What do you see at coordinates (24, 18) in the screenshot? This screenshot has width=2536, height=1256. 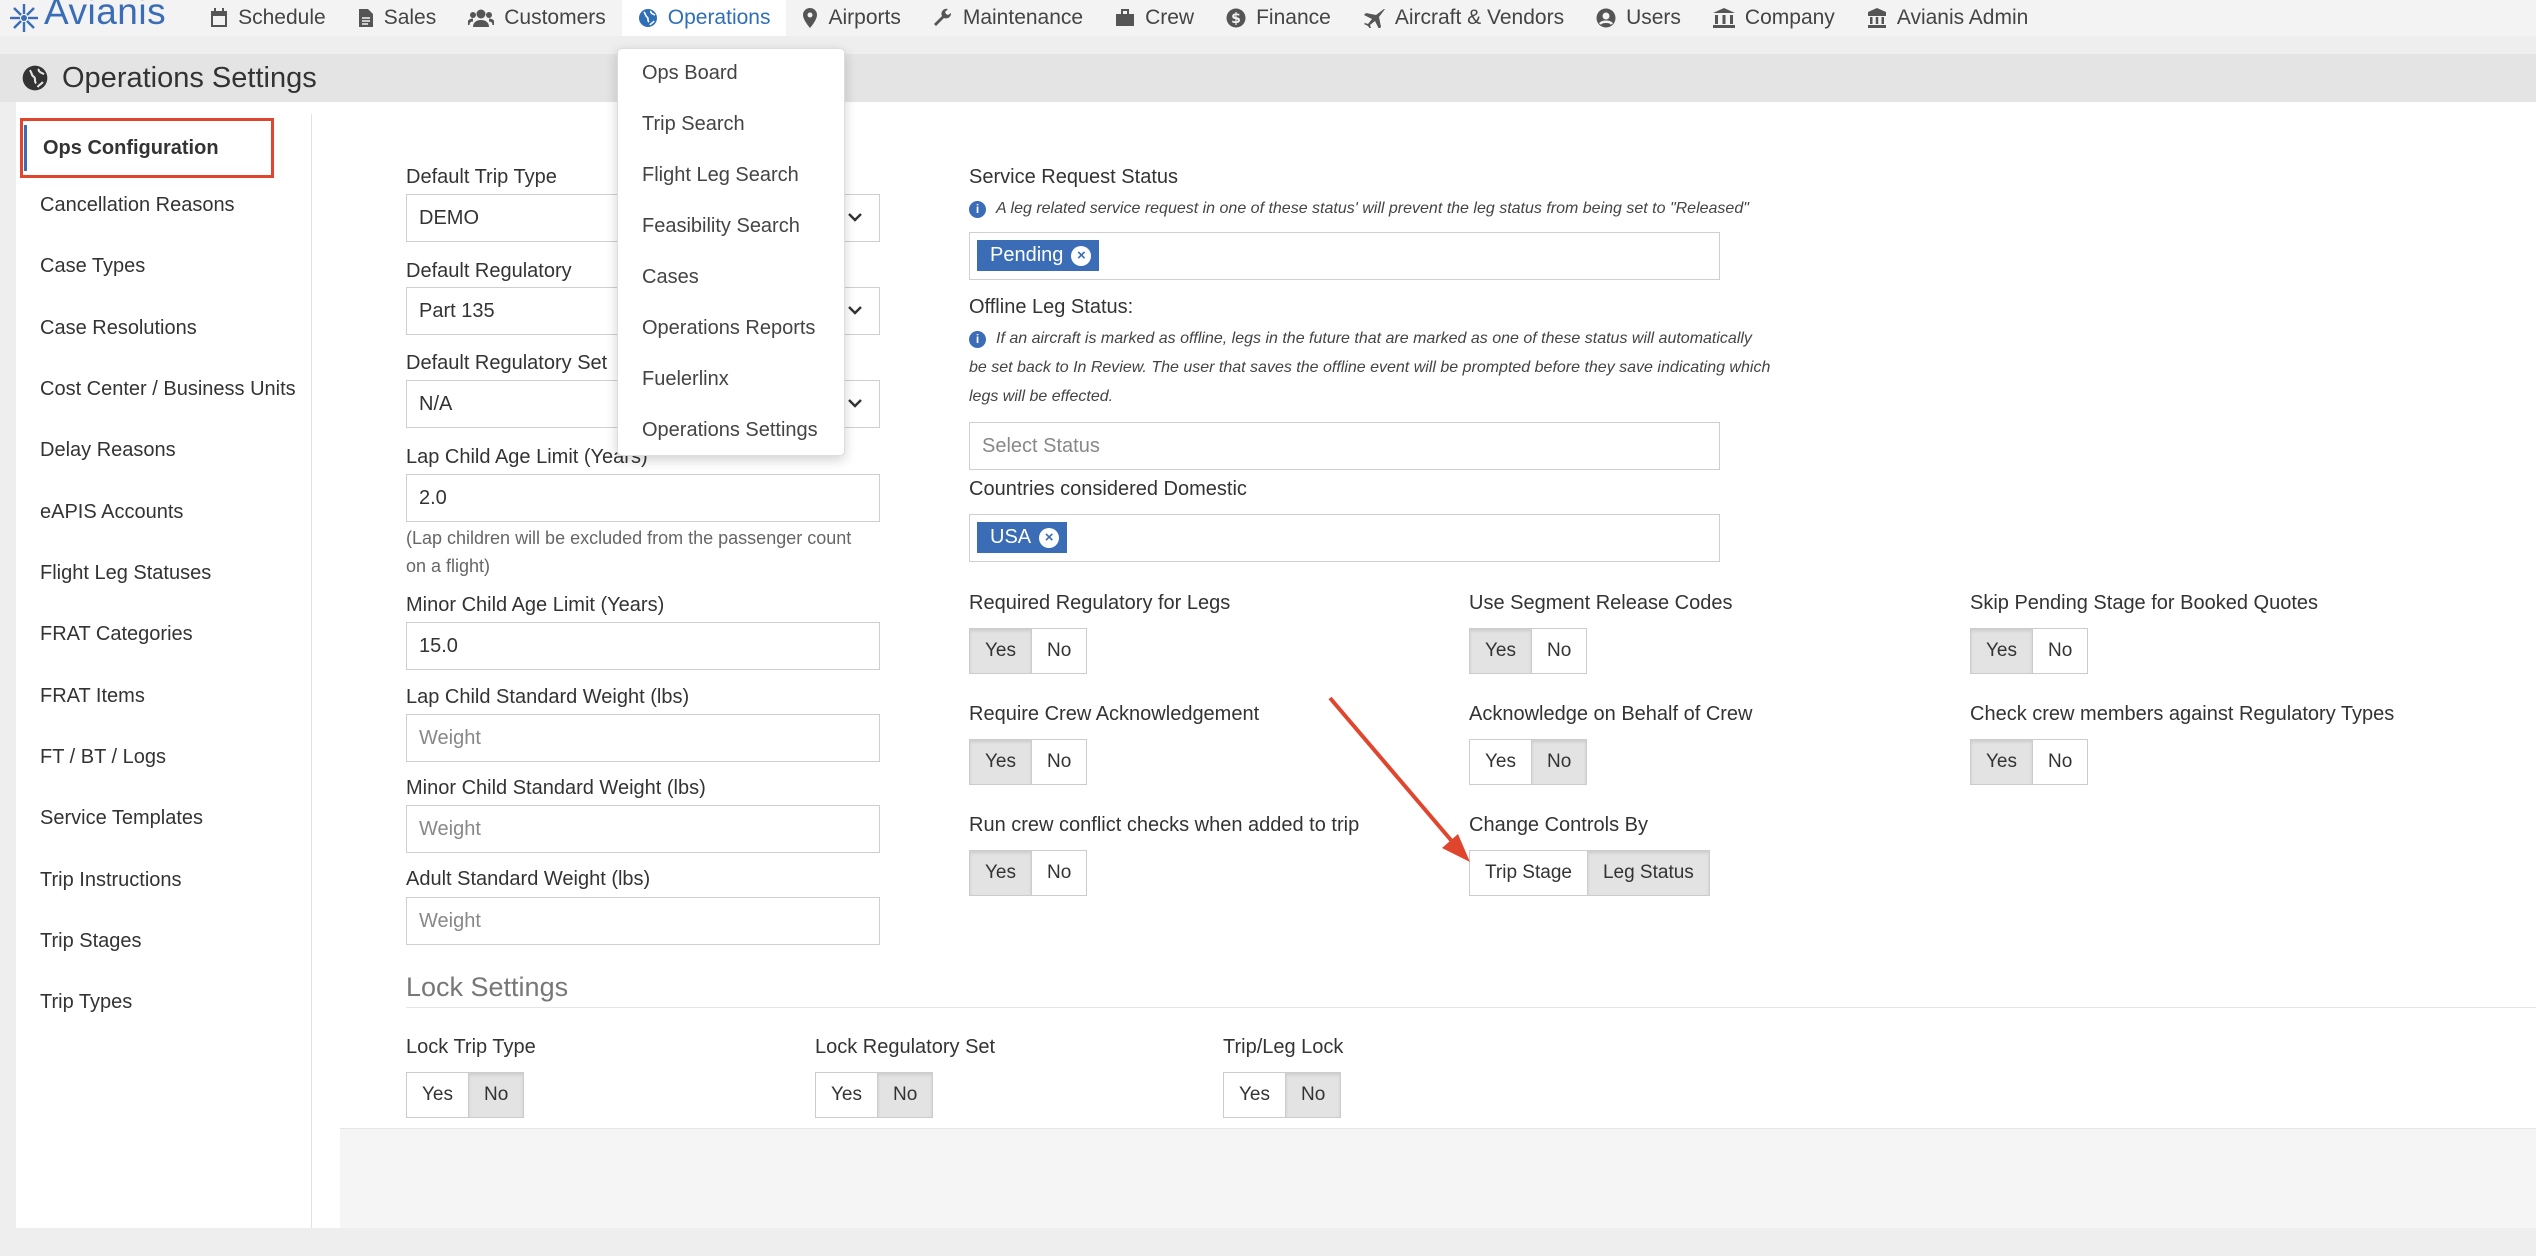 I see `avianis-logo-icon` at bounding box center [24, 18].